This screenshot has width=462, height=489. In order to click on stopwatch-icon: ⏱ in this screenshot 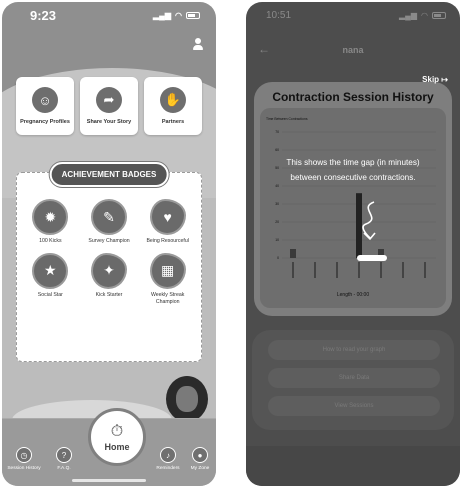, I will do `click(117, 431)`.